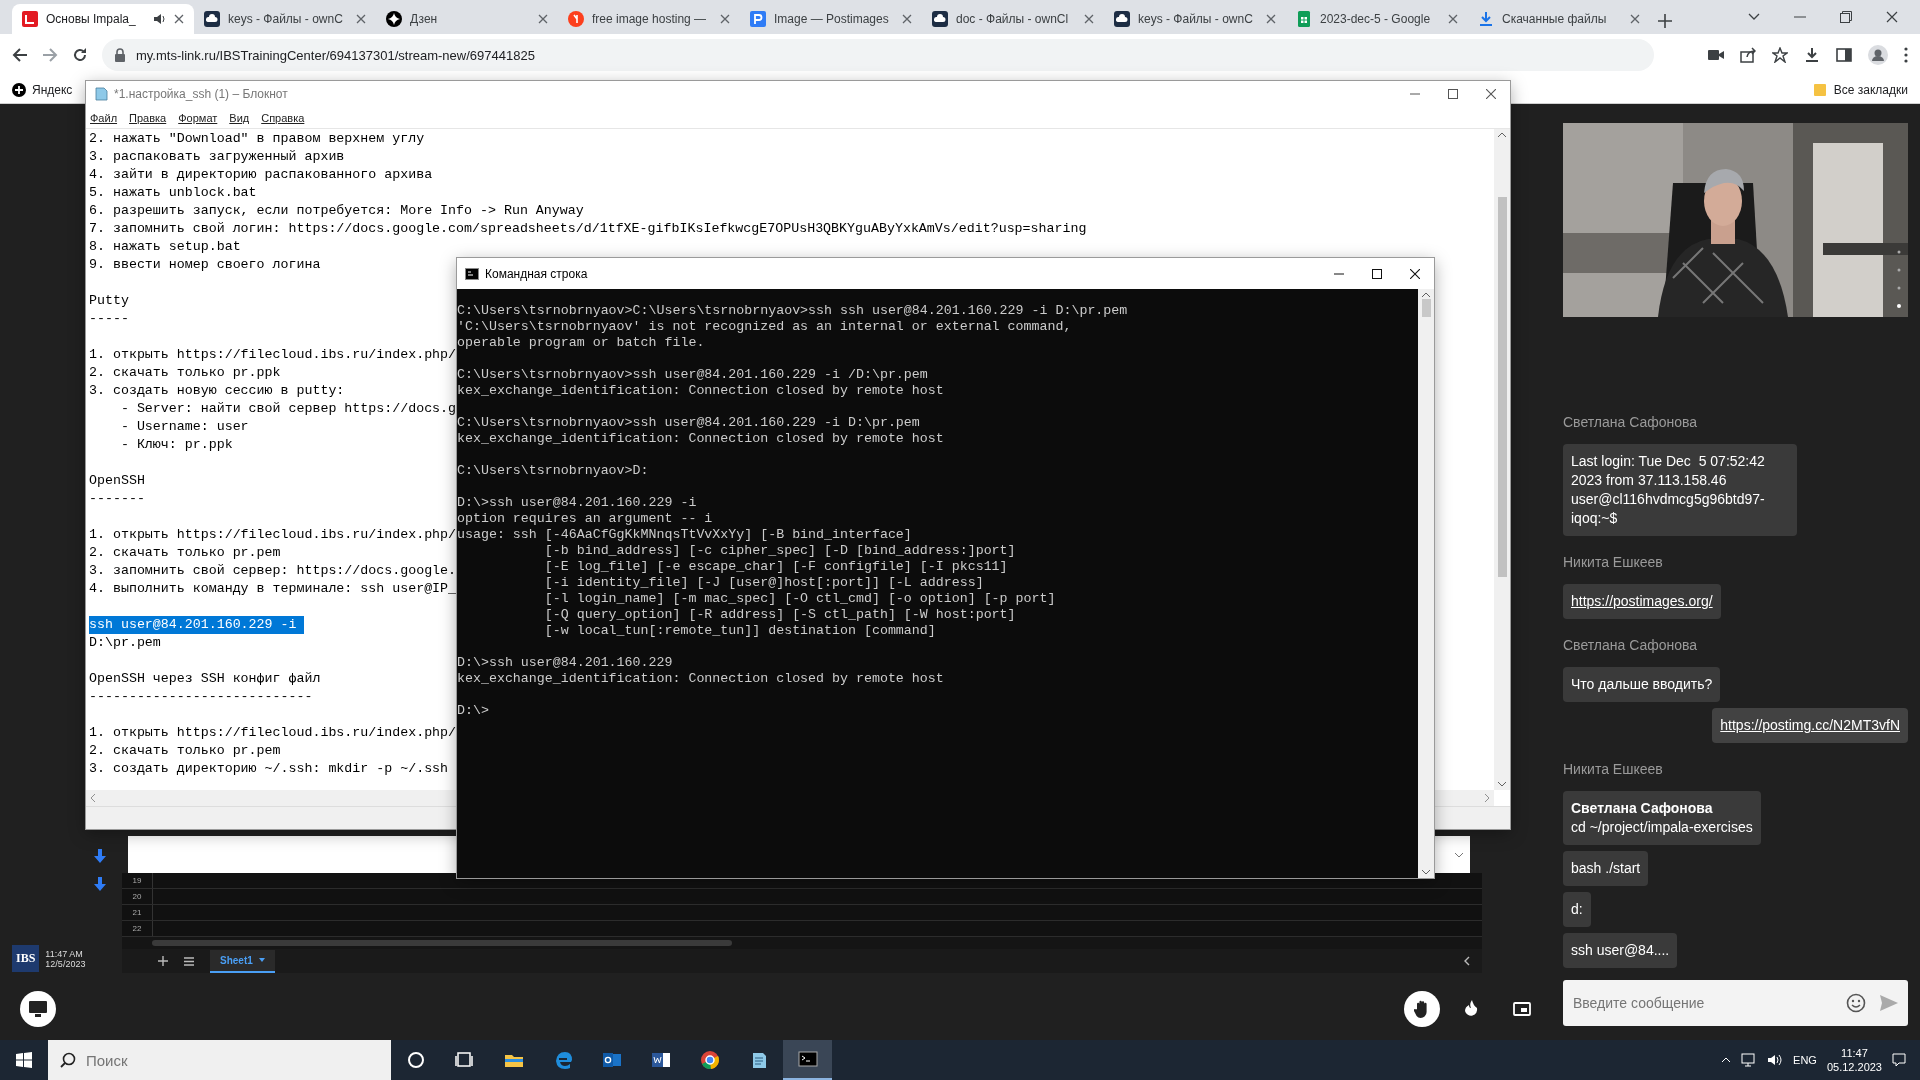 The height and width of the screenshot is (1080, 1920). I want to click on monitor-icon, so click(38, 1009).